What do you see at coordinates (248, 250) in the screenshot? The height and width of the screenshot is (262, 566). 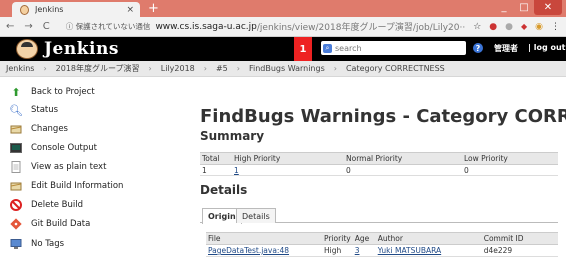 I see `file-link: PageDataTest.java:48` at bounding box center [248, 250].